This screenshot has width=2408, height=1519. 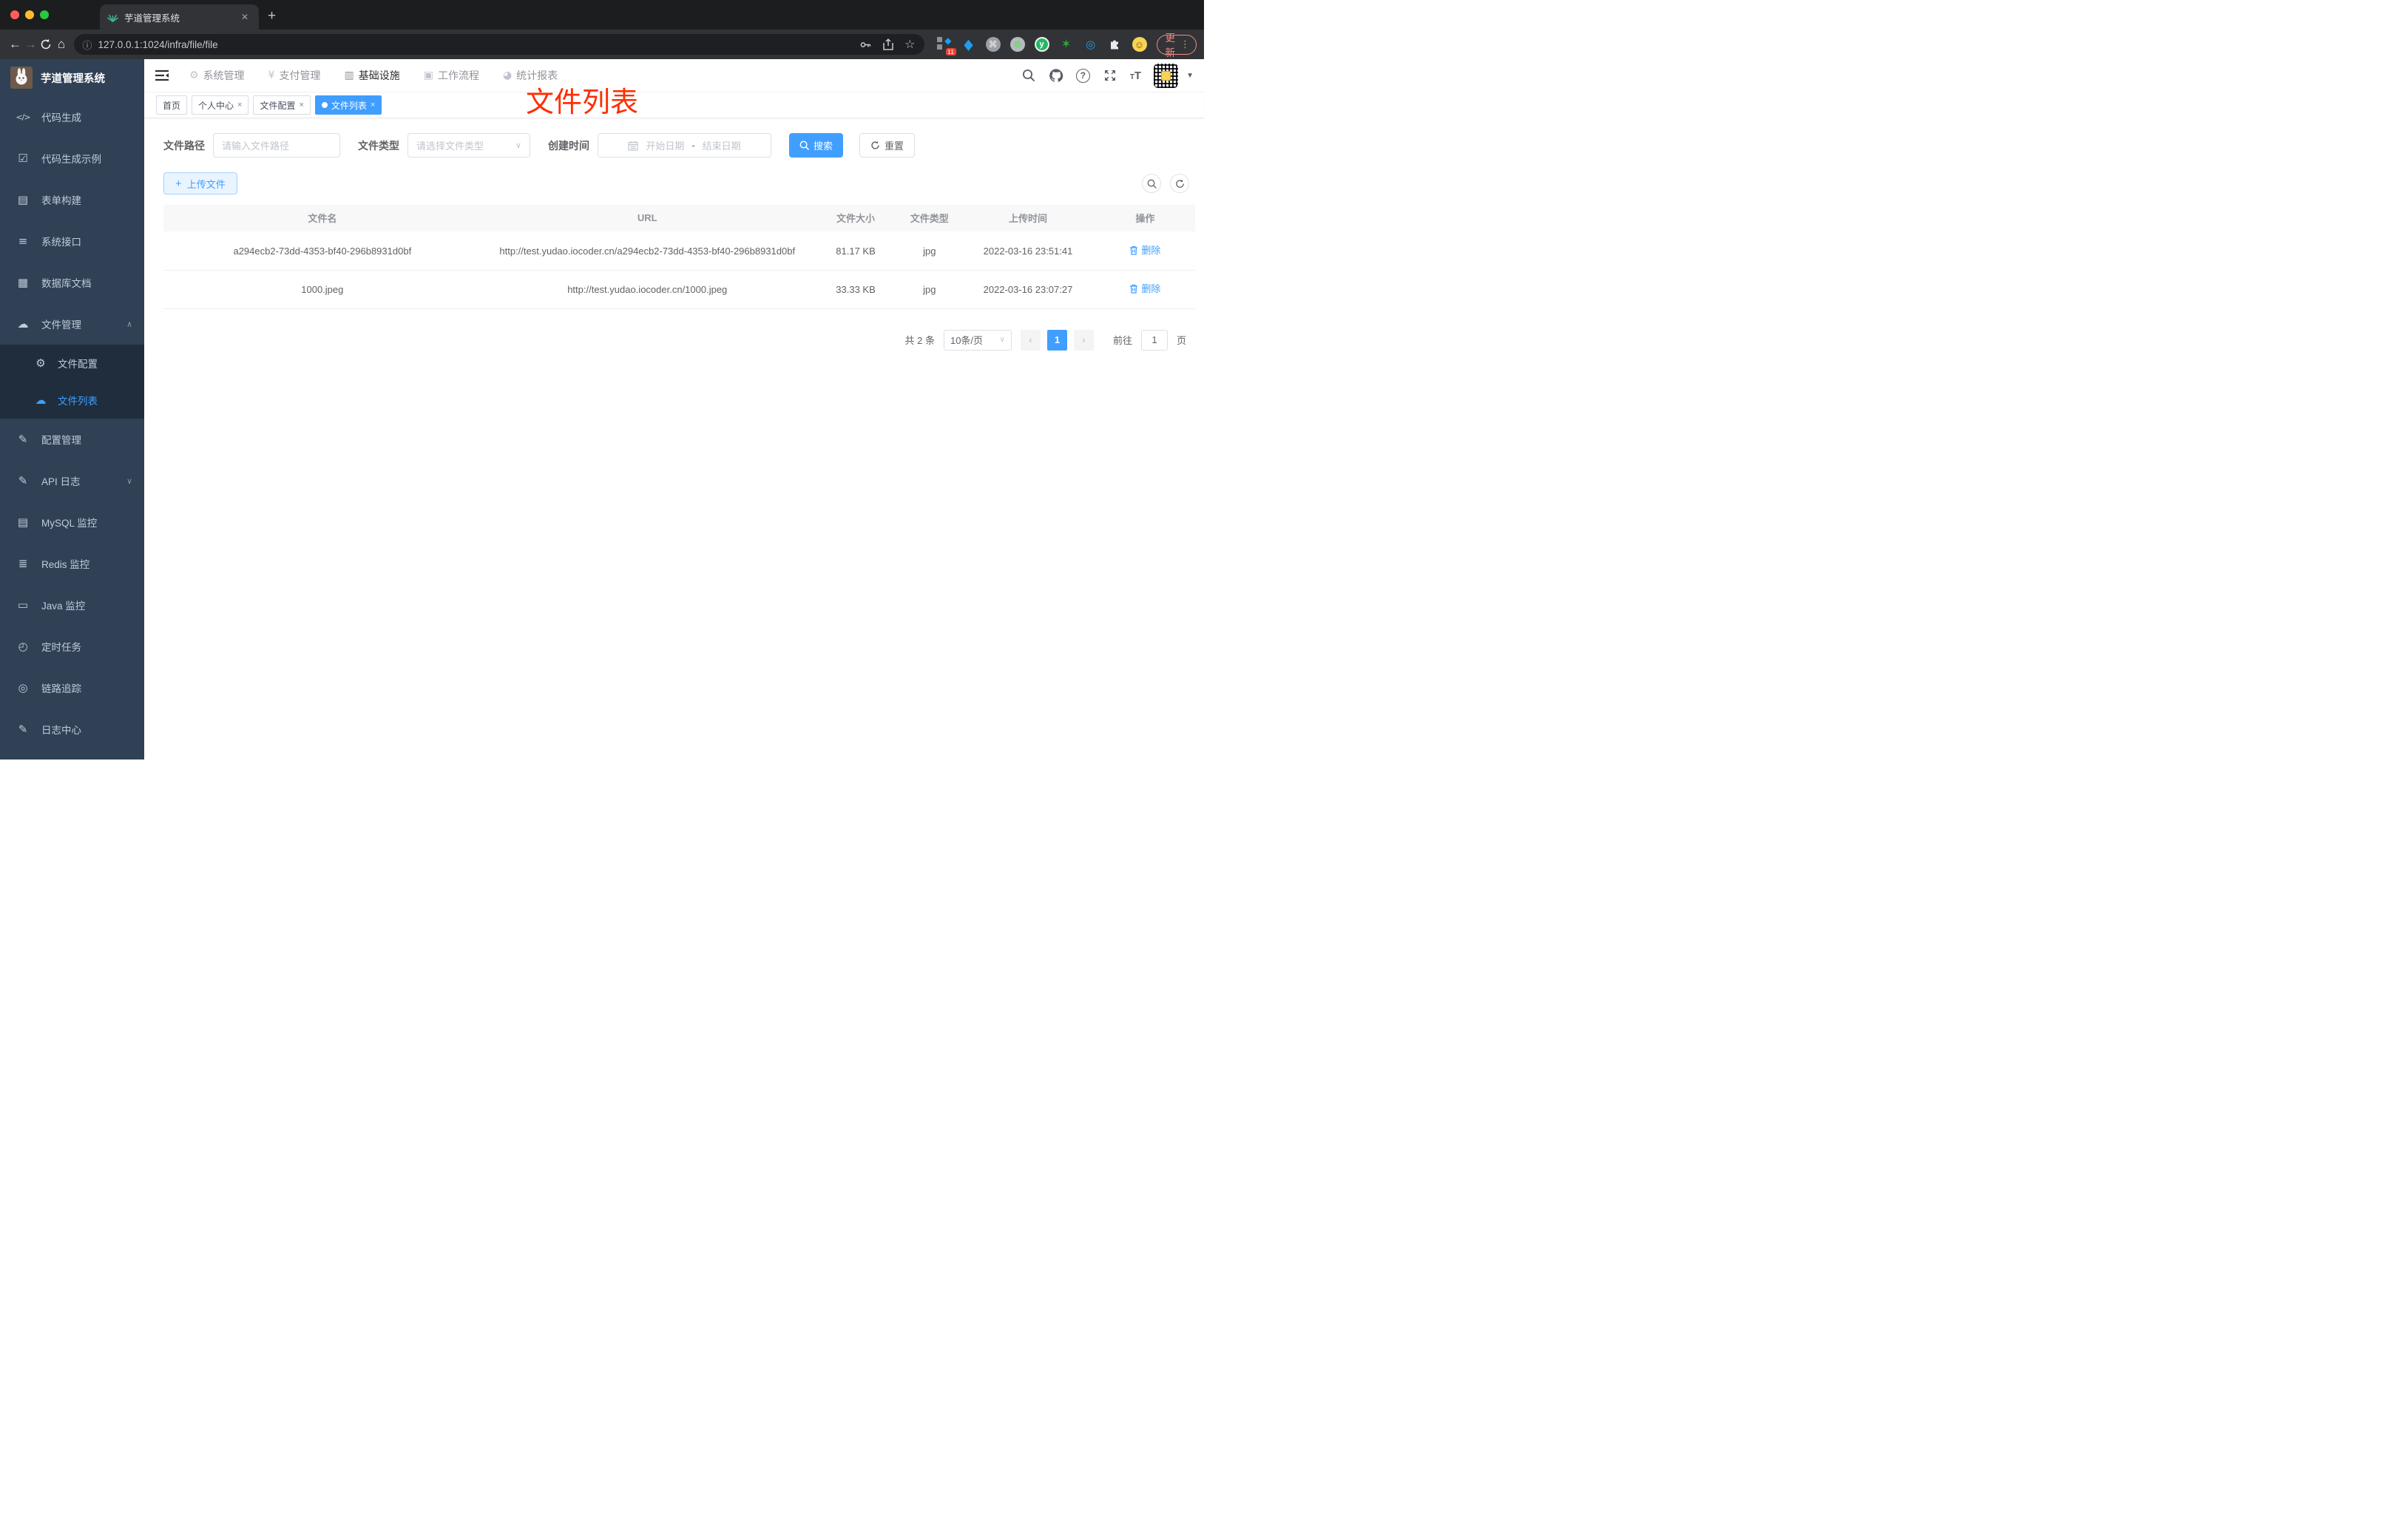 I want to click on app-title: 芋道管理系统, so click(x=73, y=78).